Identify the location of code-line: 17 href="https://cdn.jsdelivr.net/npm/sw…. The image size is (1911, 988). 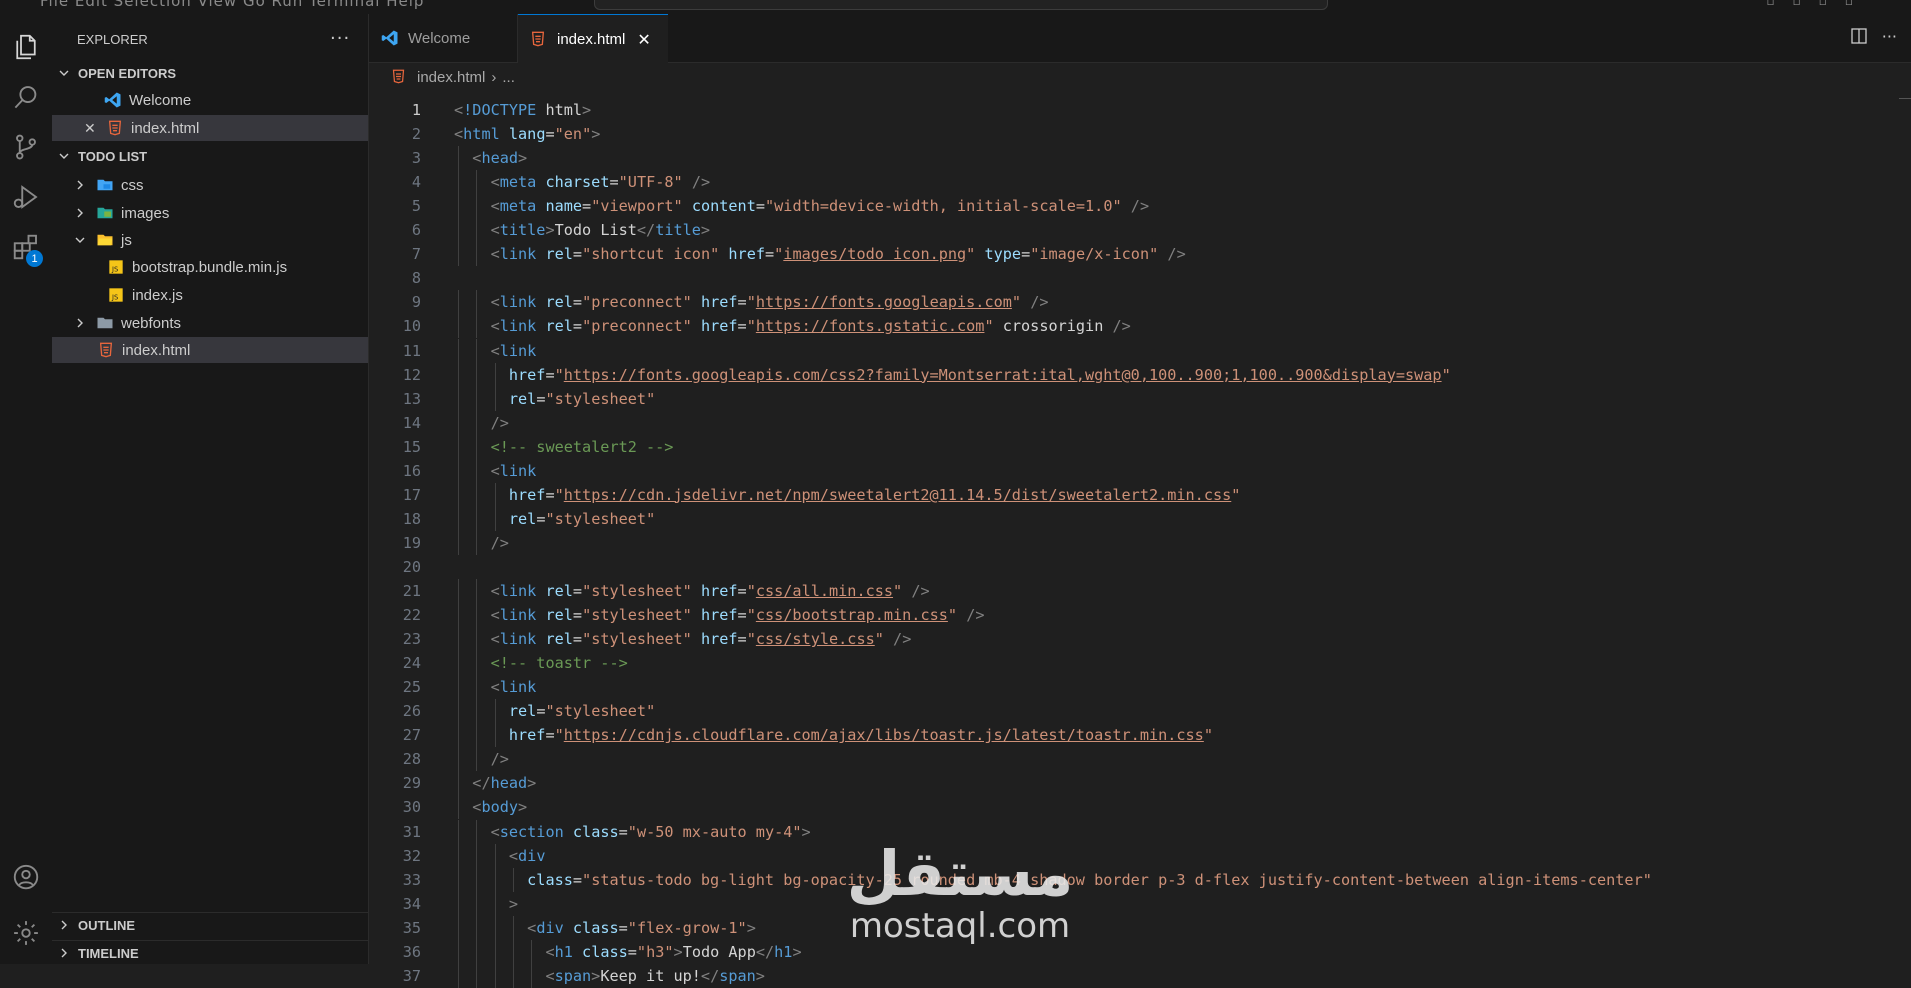
(1140, 494).